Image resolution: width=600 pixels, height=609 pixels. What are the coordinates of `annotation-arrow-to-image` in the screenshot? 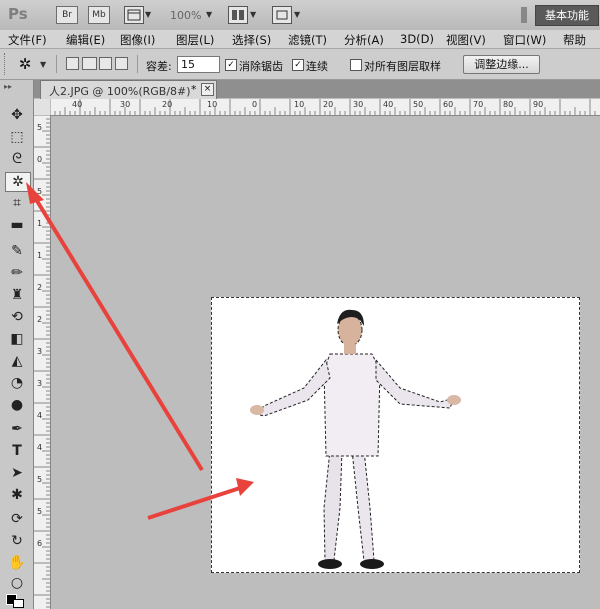 It's located at (194, 503).